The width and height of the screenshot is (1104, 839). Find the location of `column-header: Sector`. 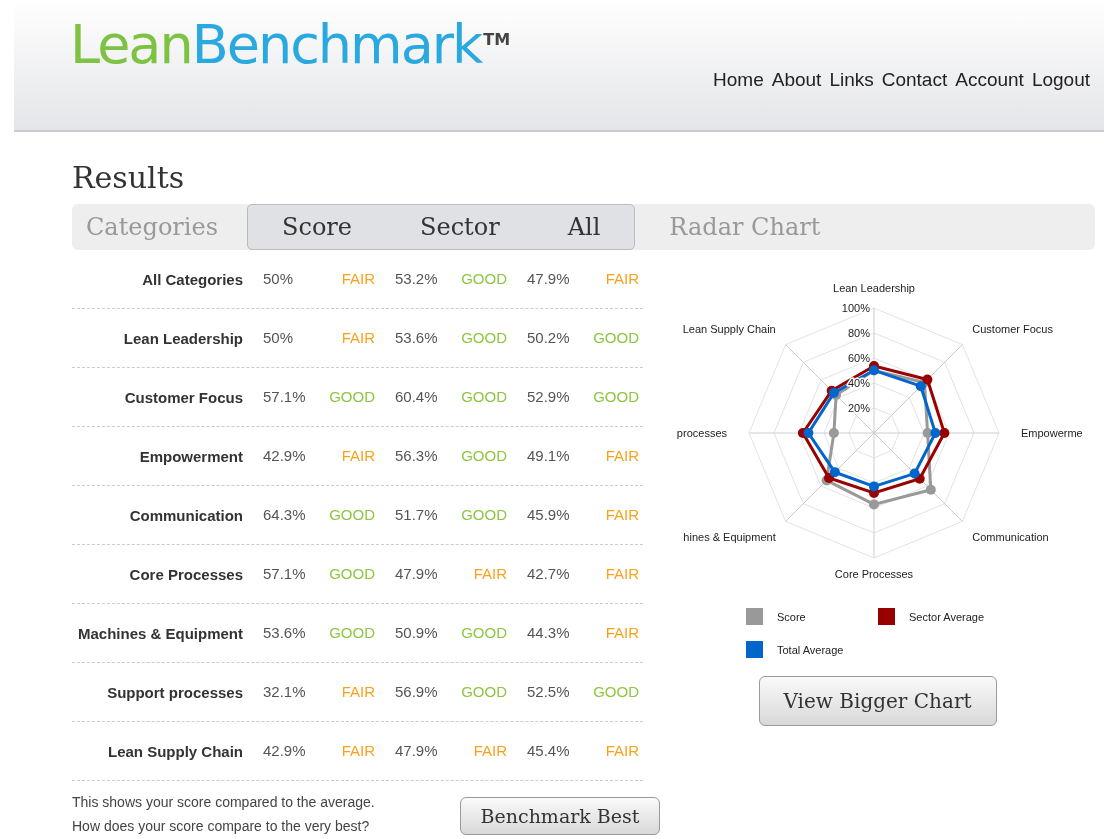

column-header: Sector is located at coordinates (460, 227).